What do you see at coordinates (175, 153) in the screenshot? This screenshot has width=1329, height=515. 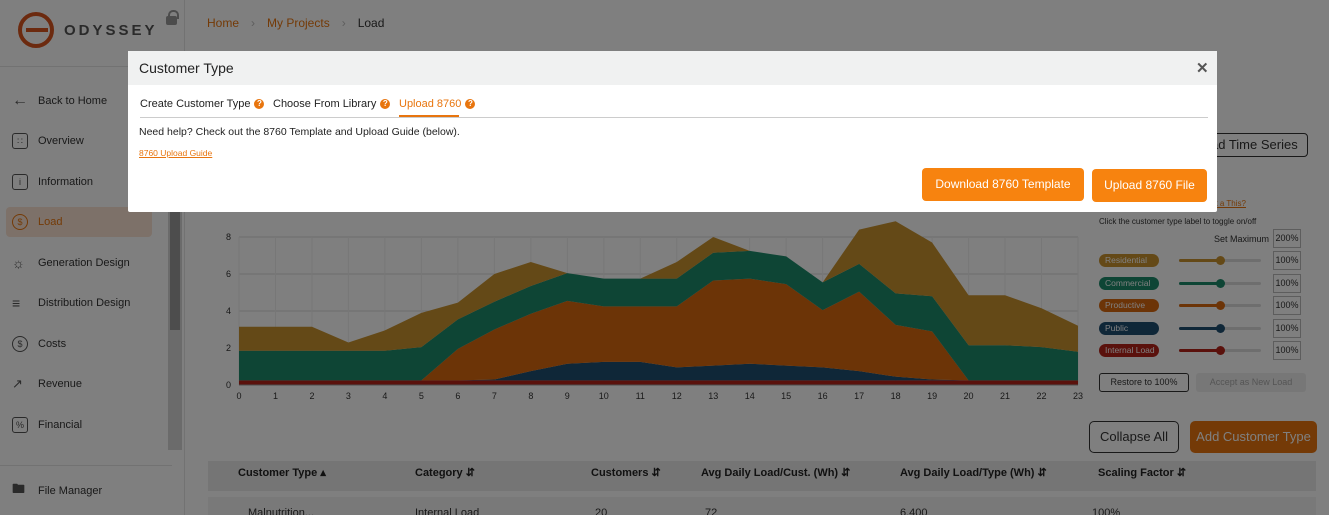 I see `upload-guide-link: 8760 Upload Guide` at bounding box center [175, 153].